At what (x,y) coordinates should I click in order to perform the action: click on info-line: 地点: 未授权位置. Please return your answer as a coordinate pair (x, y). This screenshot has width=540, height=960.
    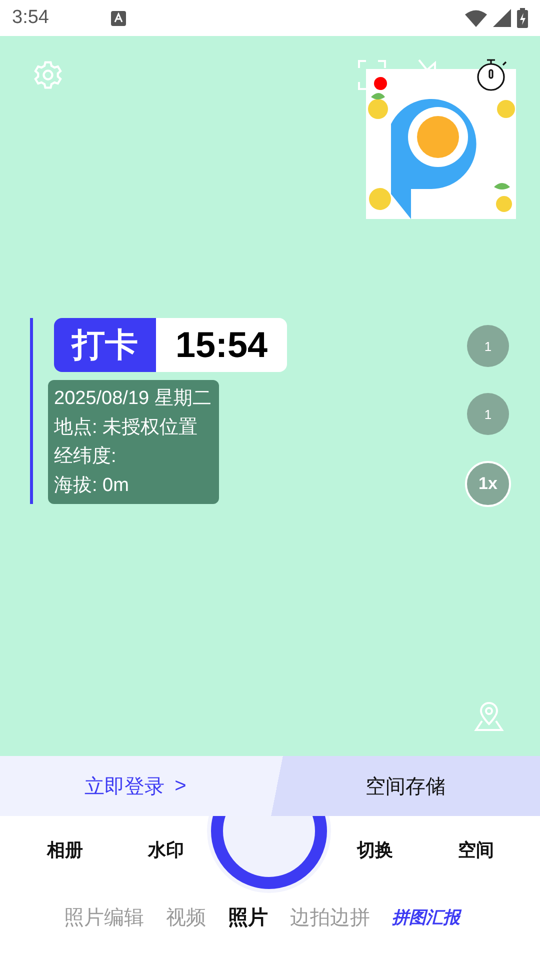
    Looking at the image, I should click on (126, 428).